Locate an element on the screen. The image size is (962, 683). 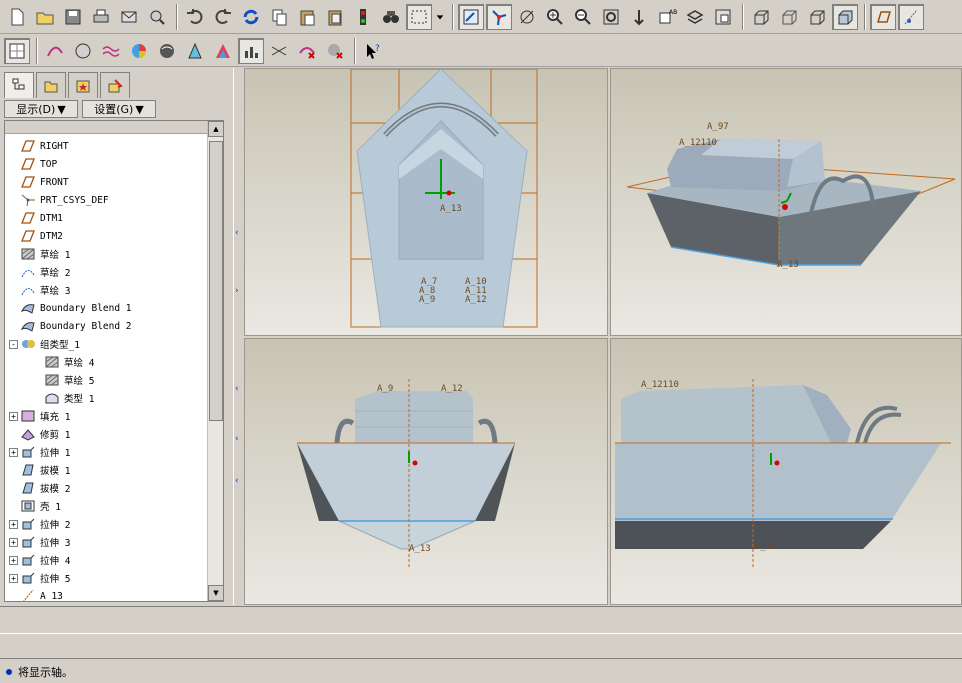
viewport-top: A_13 A_7 A_8 A_9 A_10 A_11 A_12 is located at coordinates (426, 202).